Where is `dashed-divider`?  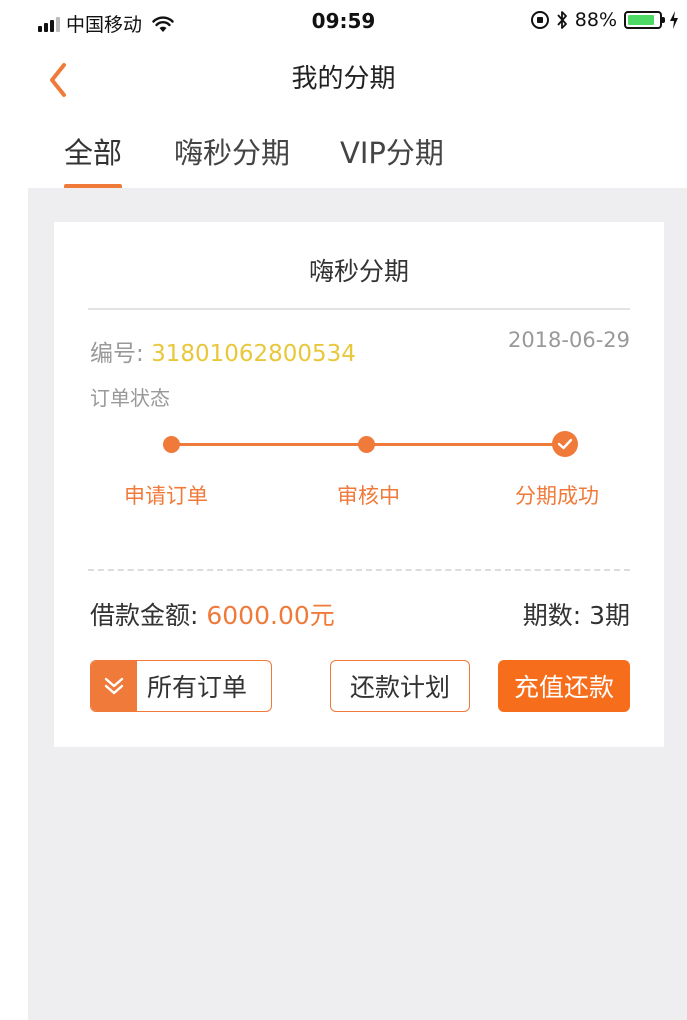 dashed-divider is located at coordinates (359, 570).